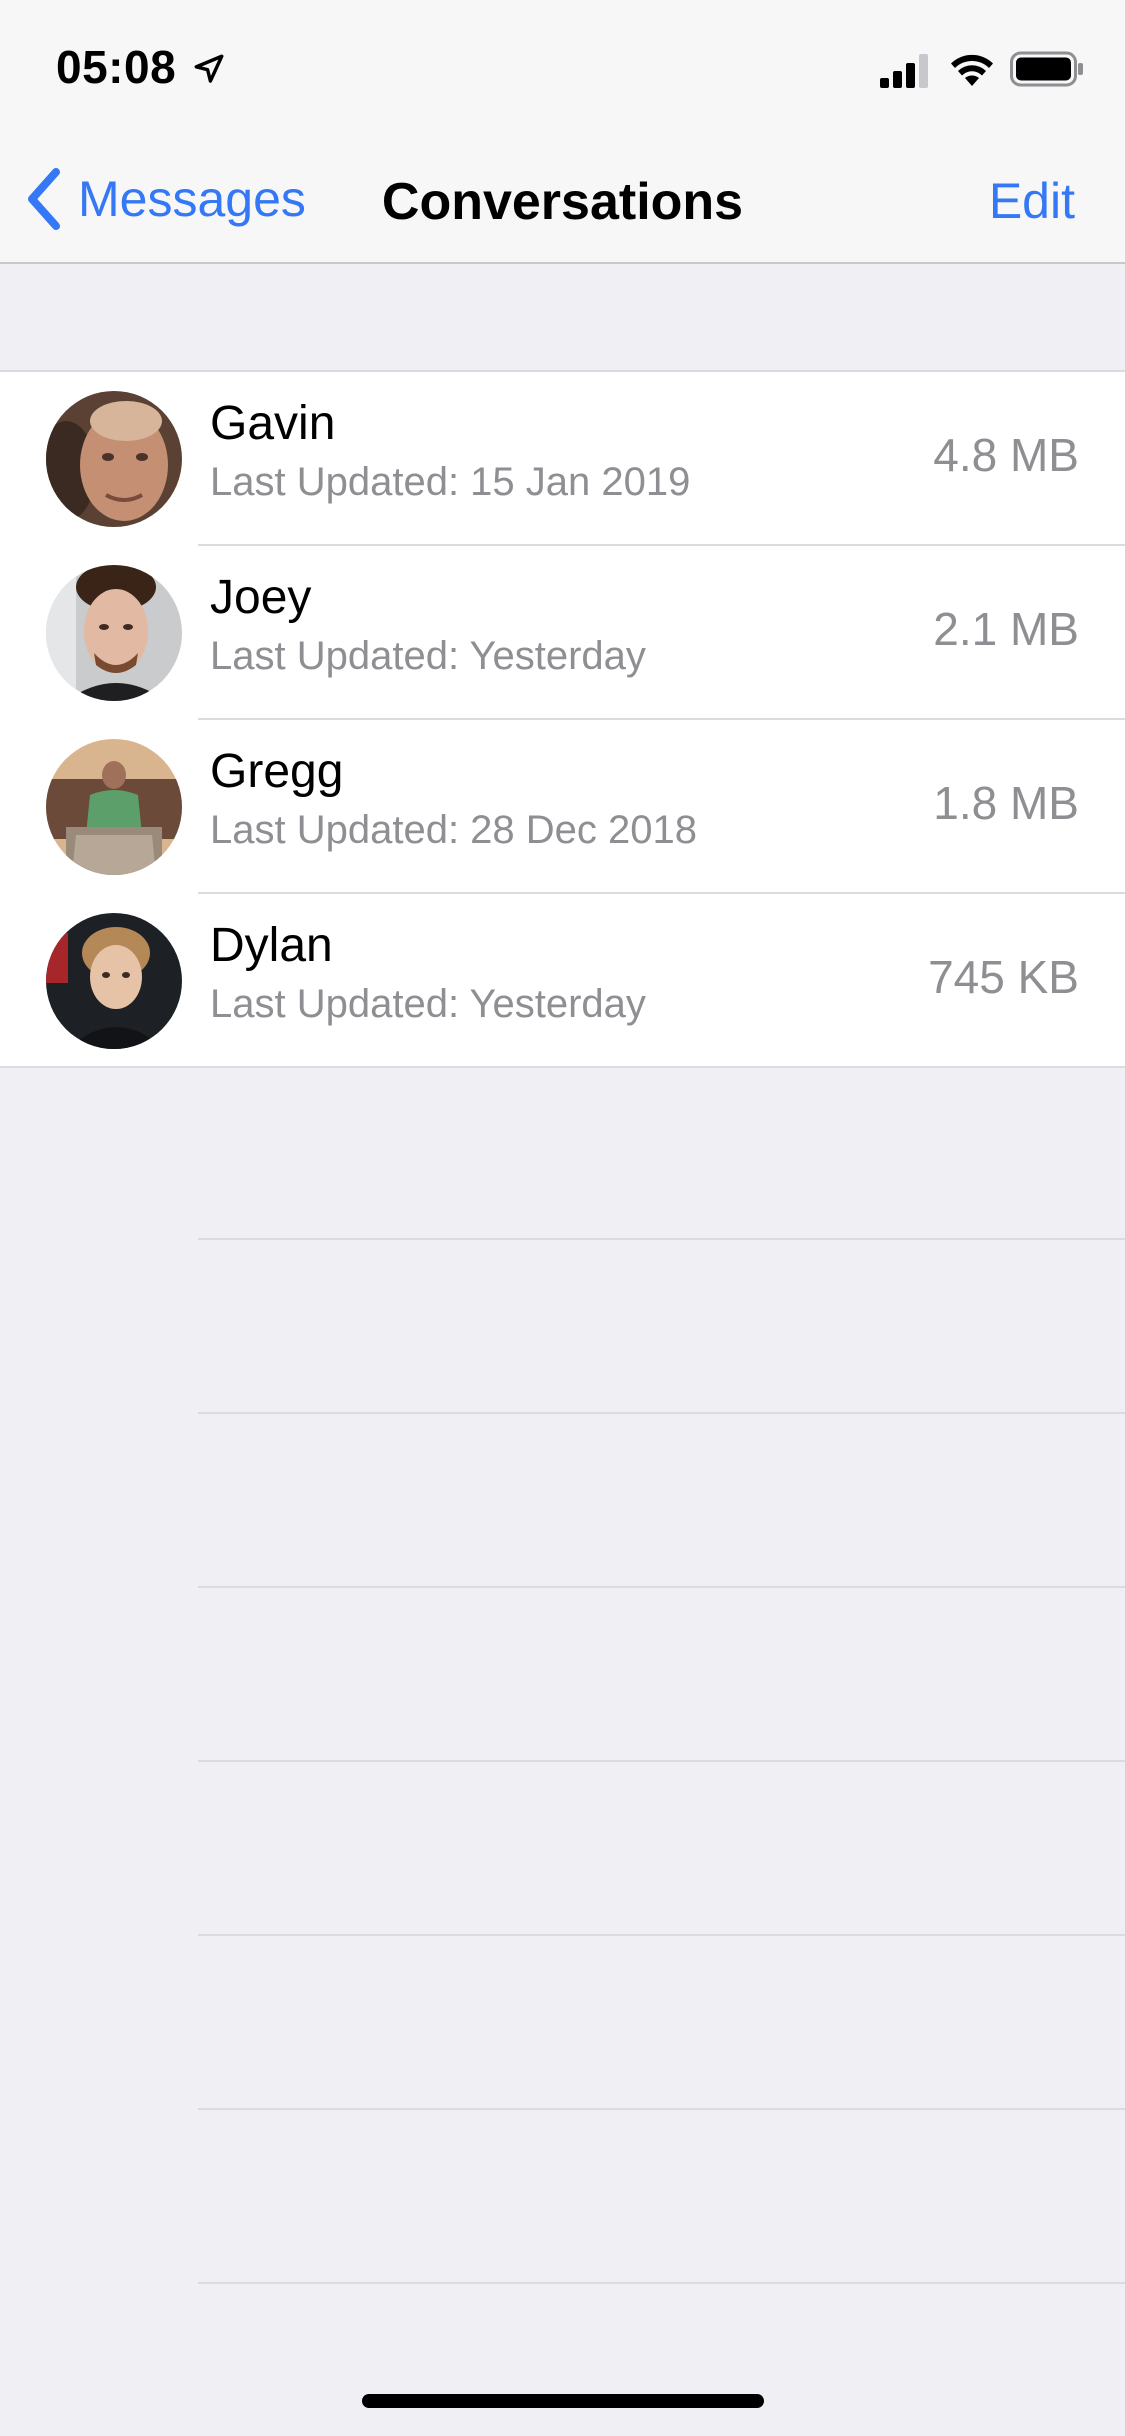  Describe the element at coordinates (1006, 803) in the screenshot. I see `conversation-size: 1.8 MB` at that location.